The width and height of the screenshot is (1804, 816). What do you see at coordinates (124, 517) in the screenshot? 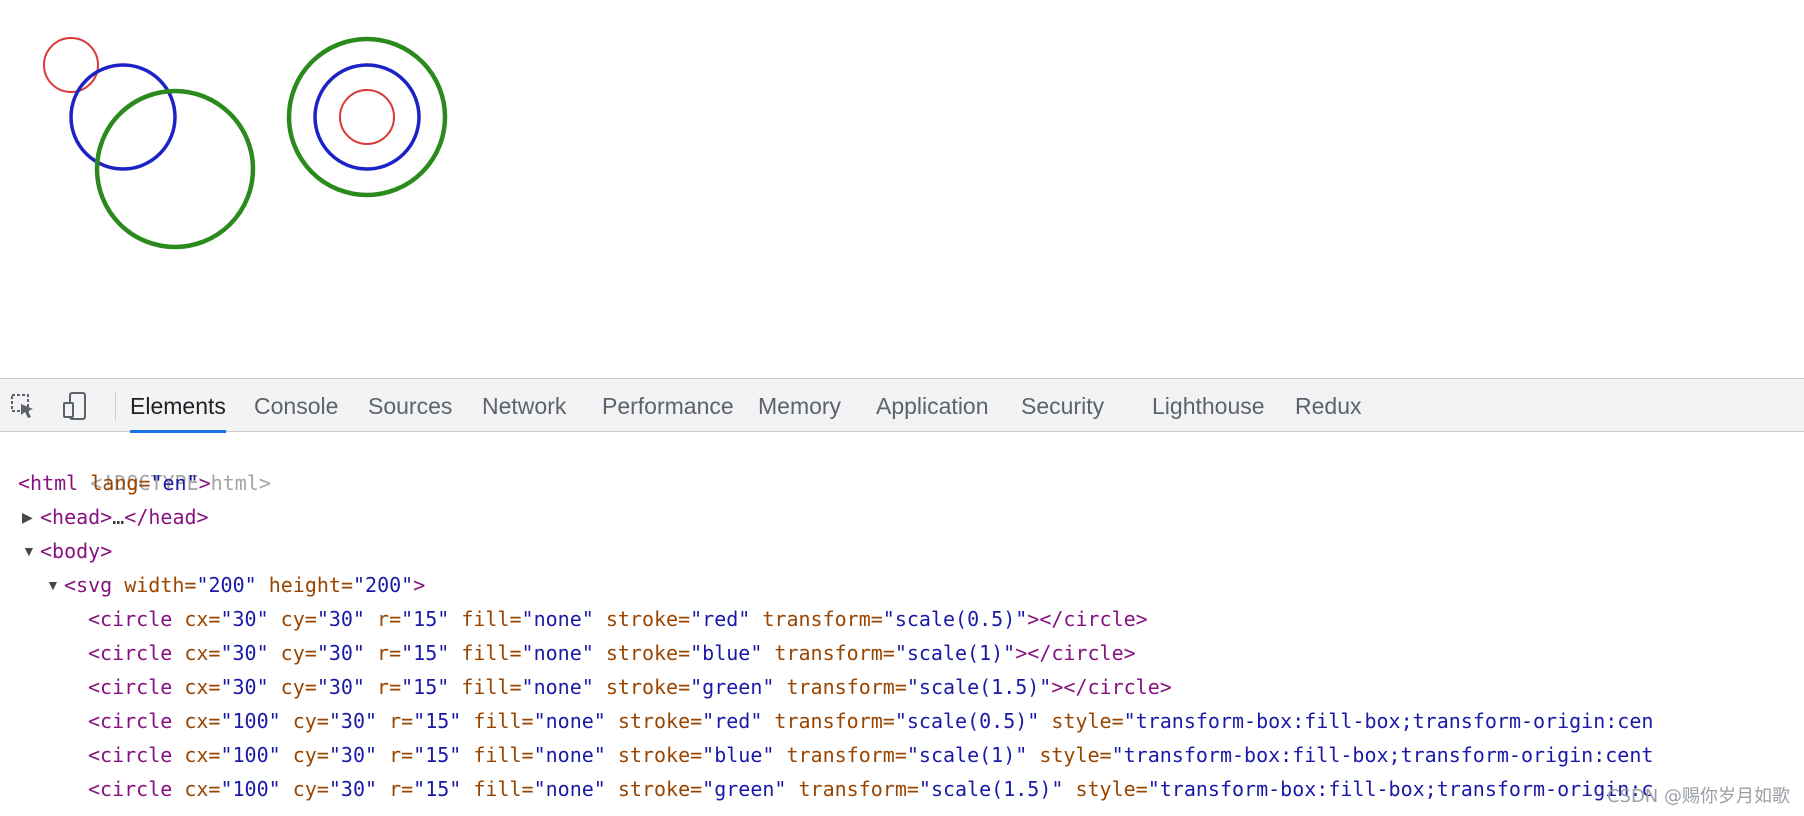
I see `tree-head: <head>…</head>` at bounding box center [124, 517].